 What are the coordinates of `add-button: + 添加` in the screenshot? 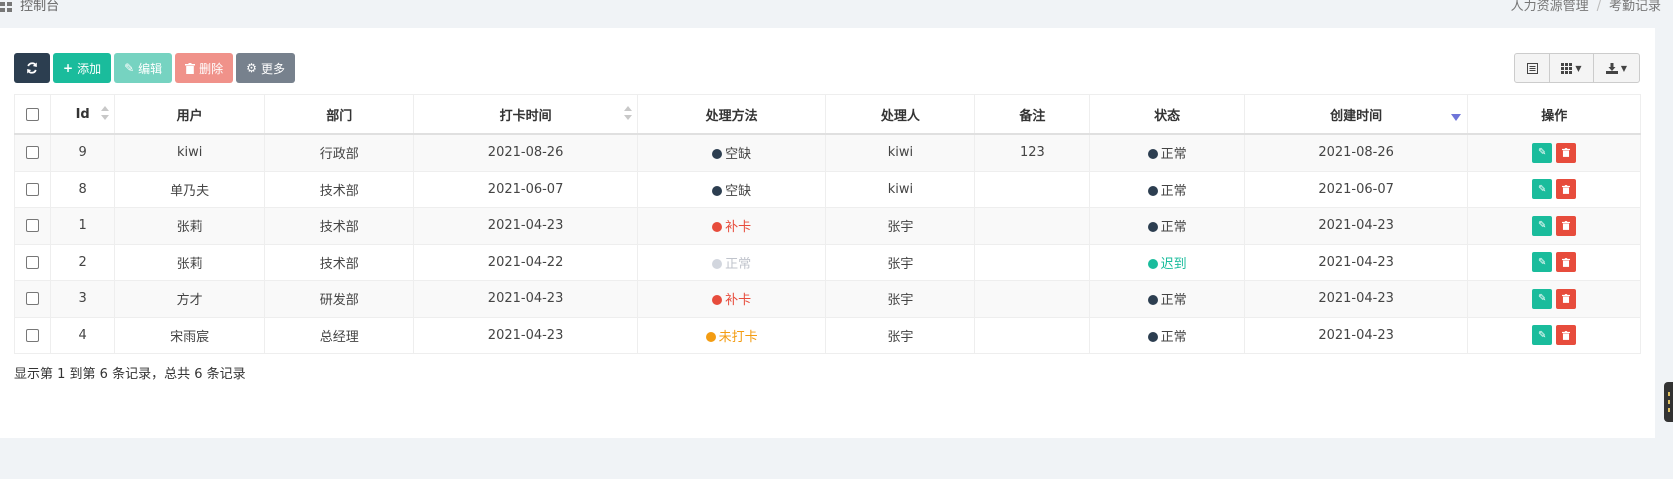 It's located at (82, 68).